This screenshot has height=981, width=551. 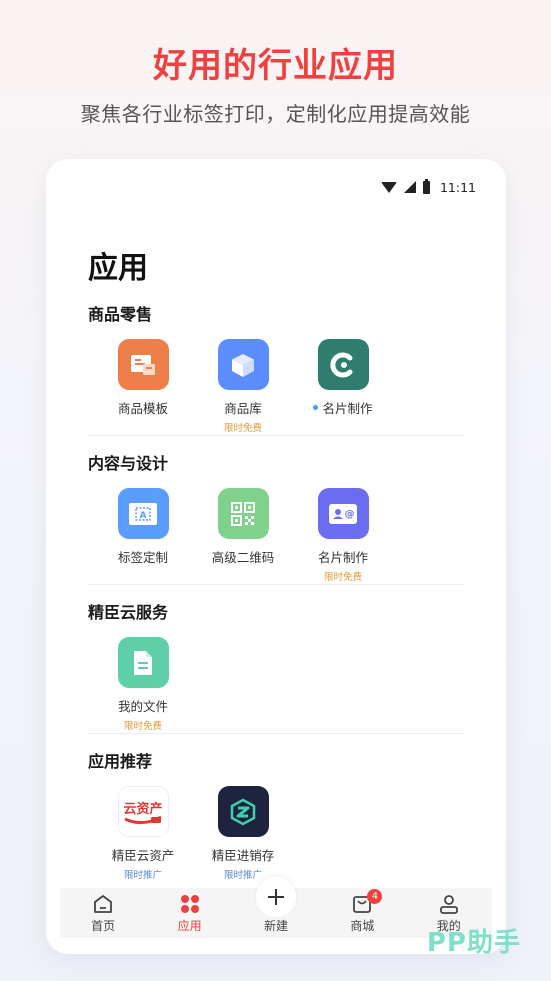 What do you see at coordinates (275, 114) in the screenshot?
I see `promo-subtitle: 聚焦各行业标签打印，定制化应用提高效能` at bounding box center [275, 114].